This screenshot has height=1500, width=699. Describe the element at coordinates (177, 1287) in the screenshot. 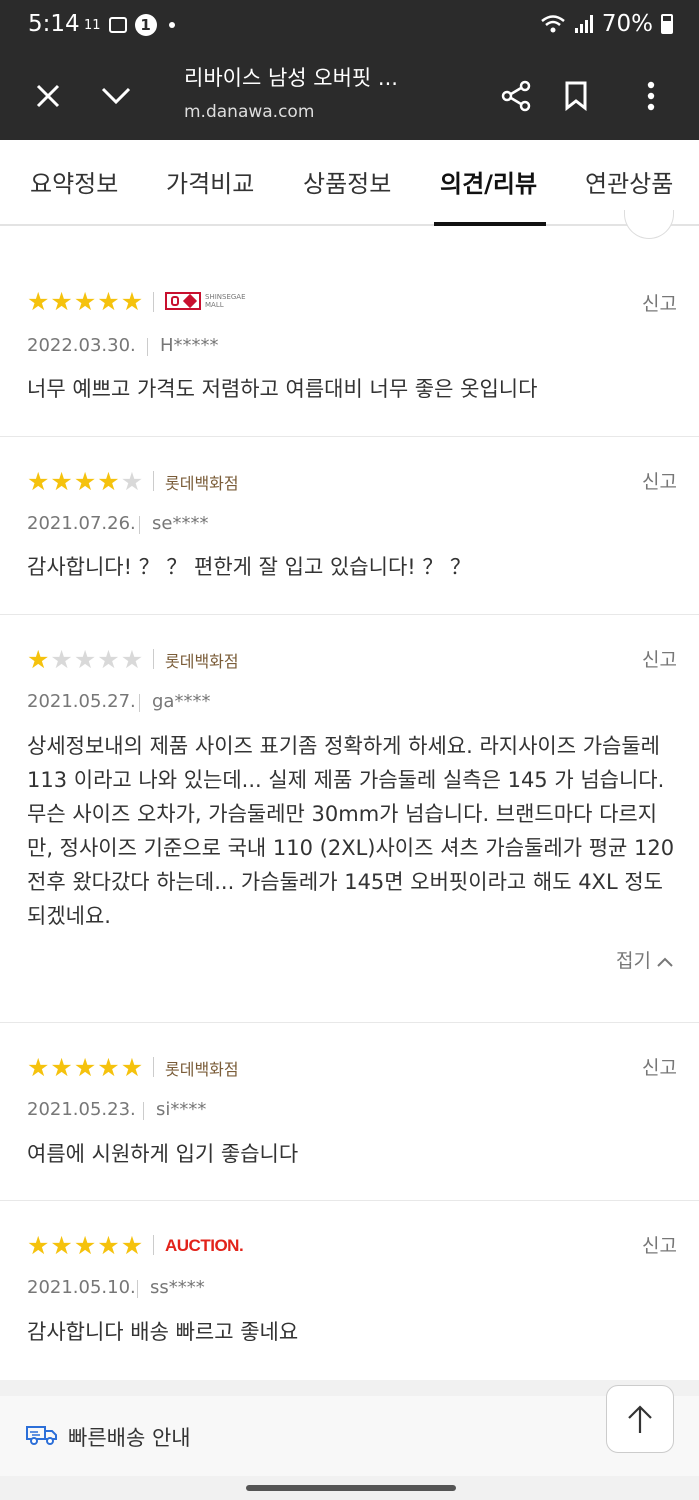

I see `review-user: ss****` at that location.